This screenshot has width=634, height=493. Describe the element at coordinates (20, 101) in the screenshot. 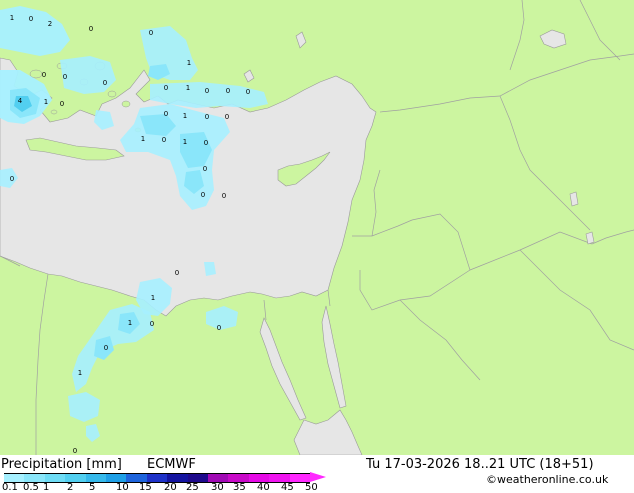

I see `precip-value-label: 4` at that location.